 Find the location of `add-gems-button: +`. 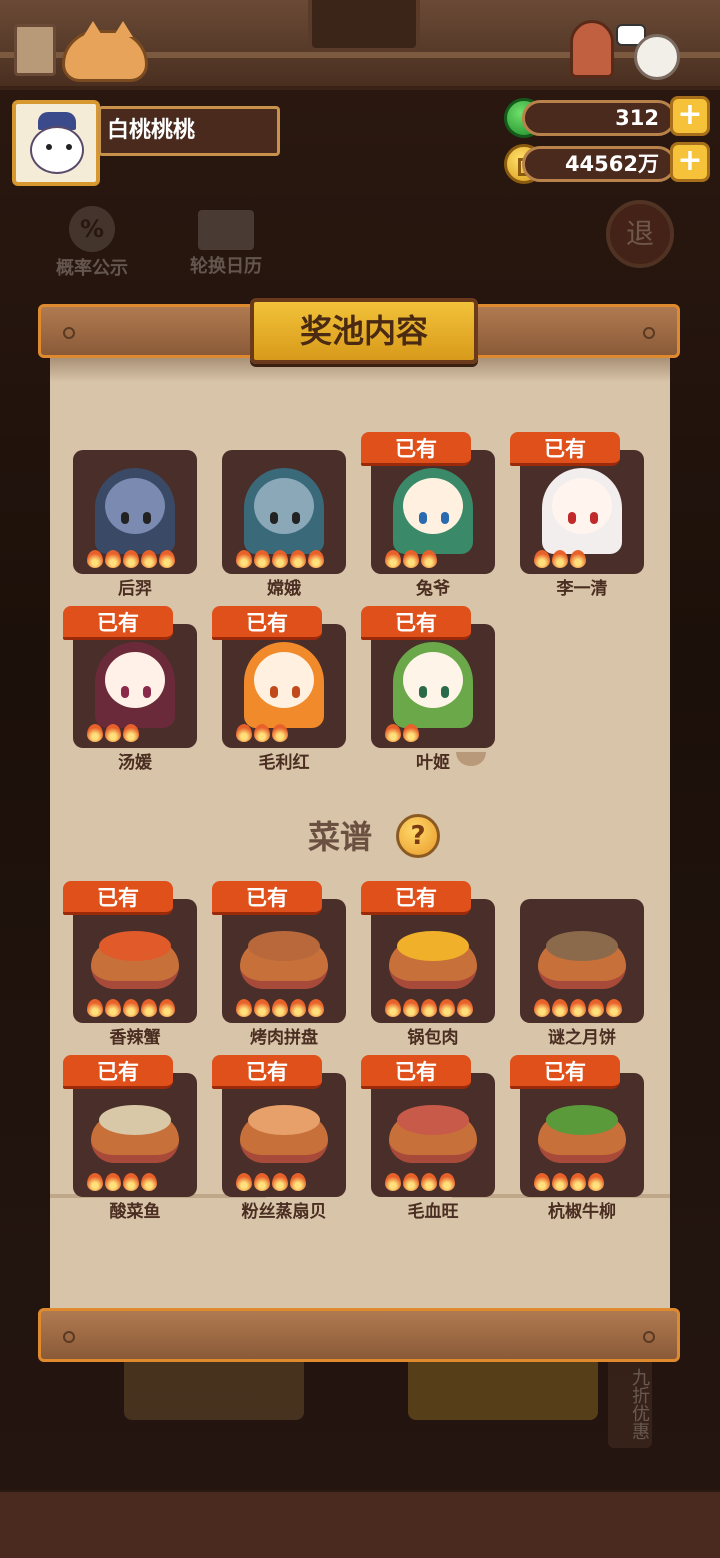

add-gems-button: + is located at coordinates (690, 116).